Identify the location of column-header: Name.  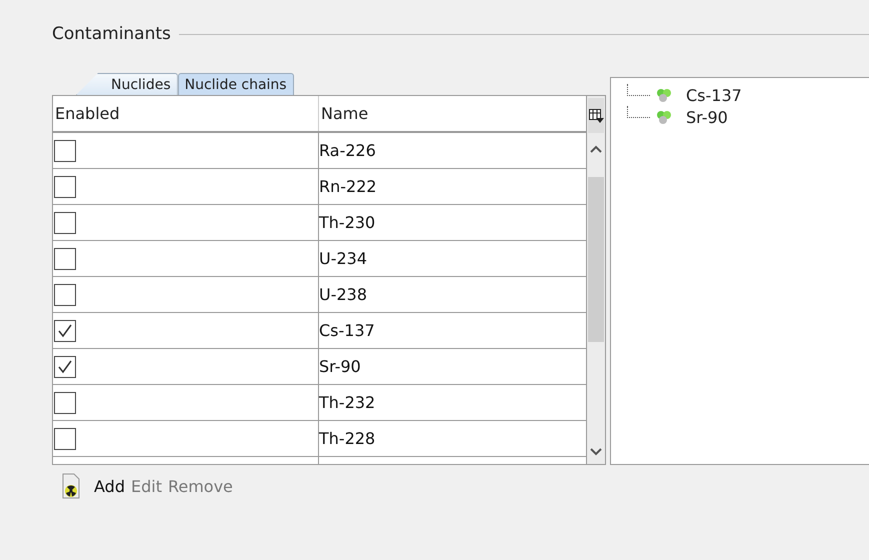
(452, 113).